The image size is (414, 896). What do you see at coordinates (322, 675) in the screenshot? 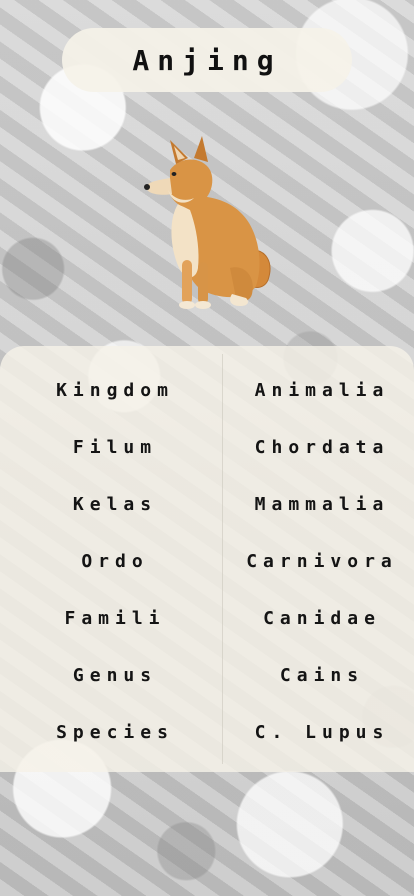
I see `rank-value: Cains` at bounding box center [322, 675].